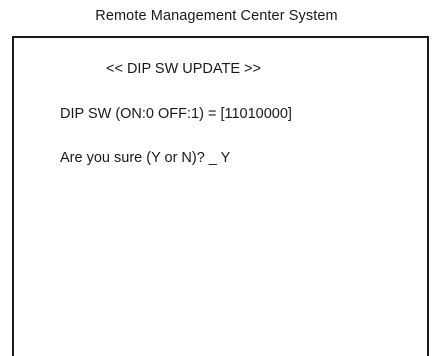 The image size is (433, 356). What do you see at coordinates (183, 69) in the screenshot?
I see `dip-sw-update-heading: << DIP SW UPDATE >>` at bounding box center [183, 69].